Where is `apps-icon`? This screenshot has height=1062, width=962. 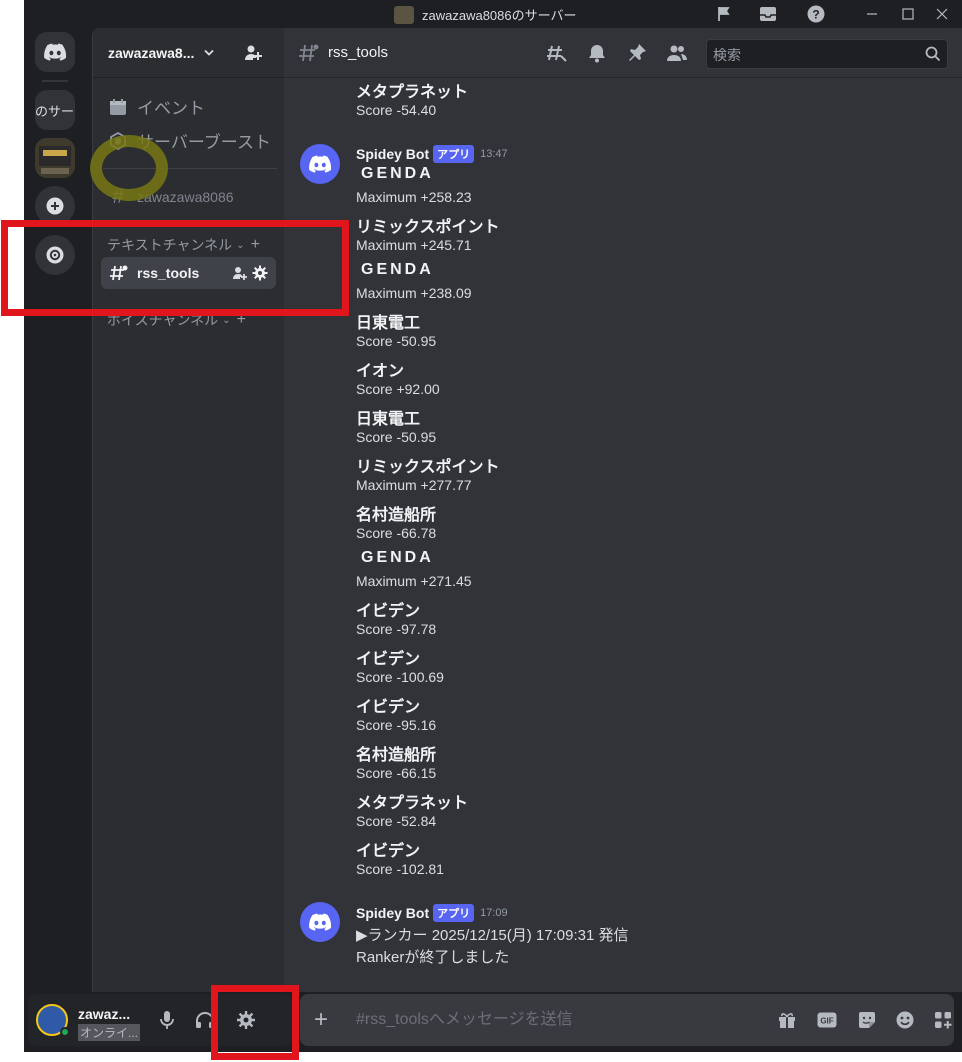
apps-icon is located at coordinates (943, 1020).